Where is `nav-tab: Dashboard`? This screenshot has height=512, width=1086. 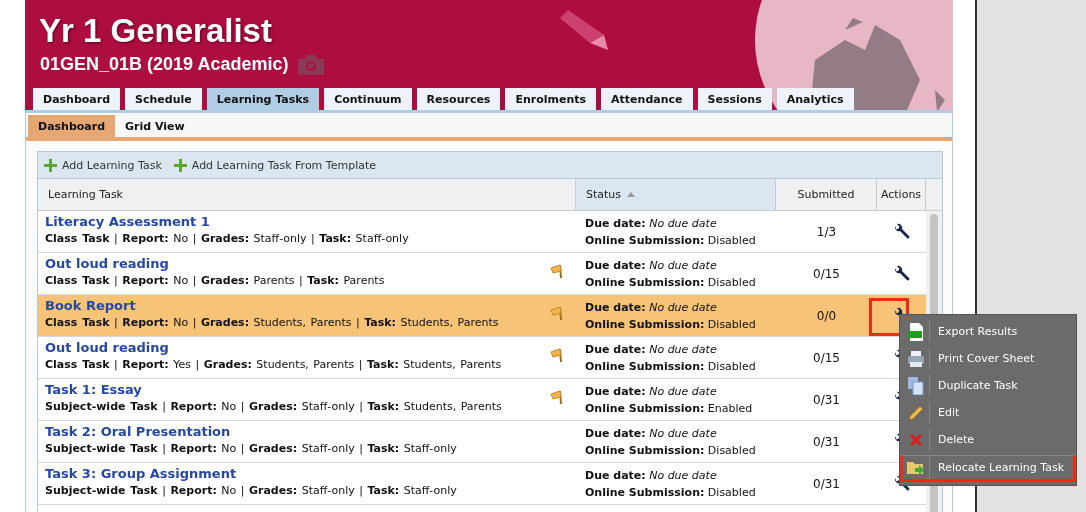
nav-tab: Dashboard is located at coordinates (77, 99).